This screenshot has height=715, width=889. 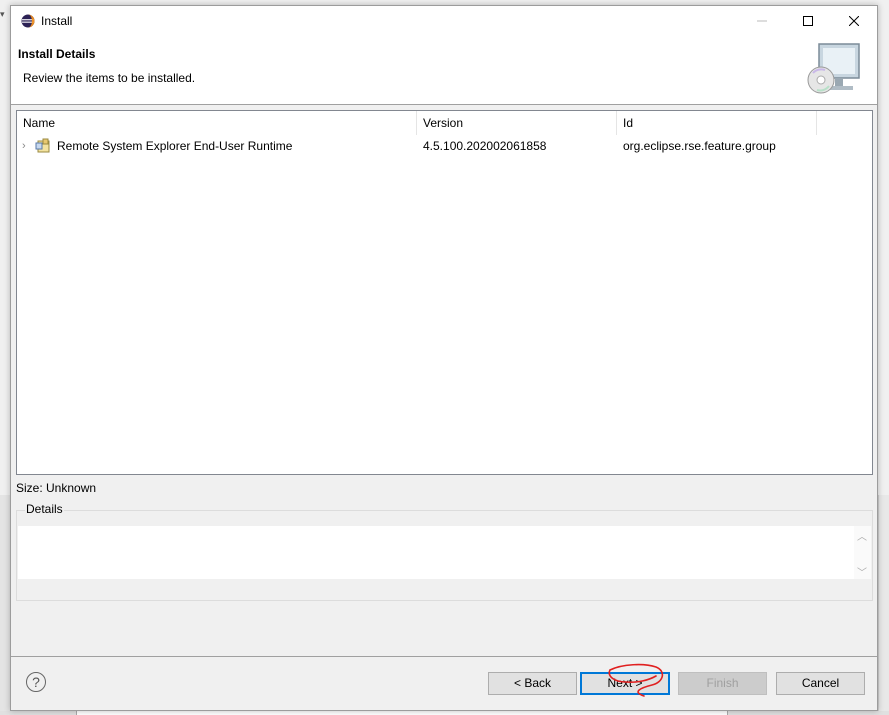 What do you see at coordinates (2, 14) in the screenshot?
I see `background-chevron: ▾` at bounding box center [2, 14].